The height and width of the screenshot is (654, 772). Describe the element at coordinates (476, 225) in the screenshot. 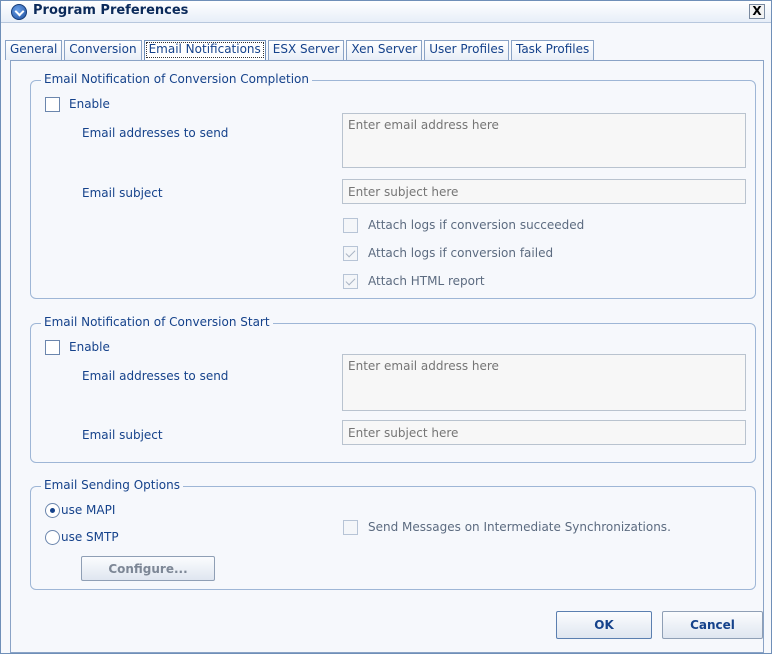

I see `attach-succeeded-label: Attach logs if conversion succeeded` at that location.